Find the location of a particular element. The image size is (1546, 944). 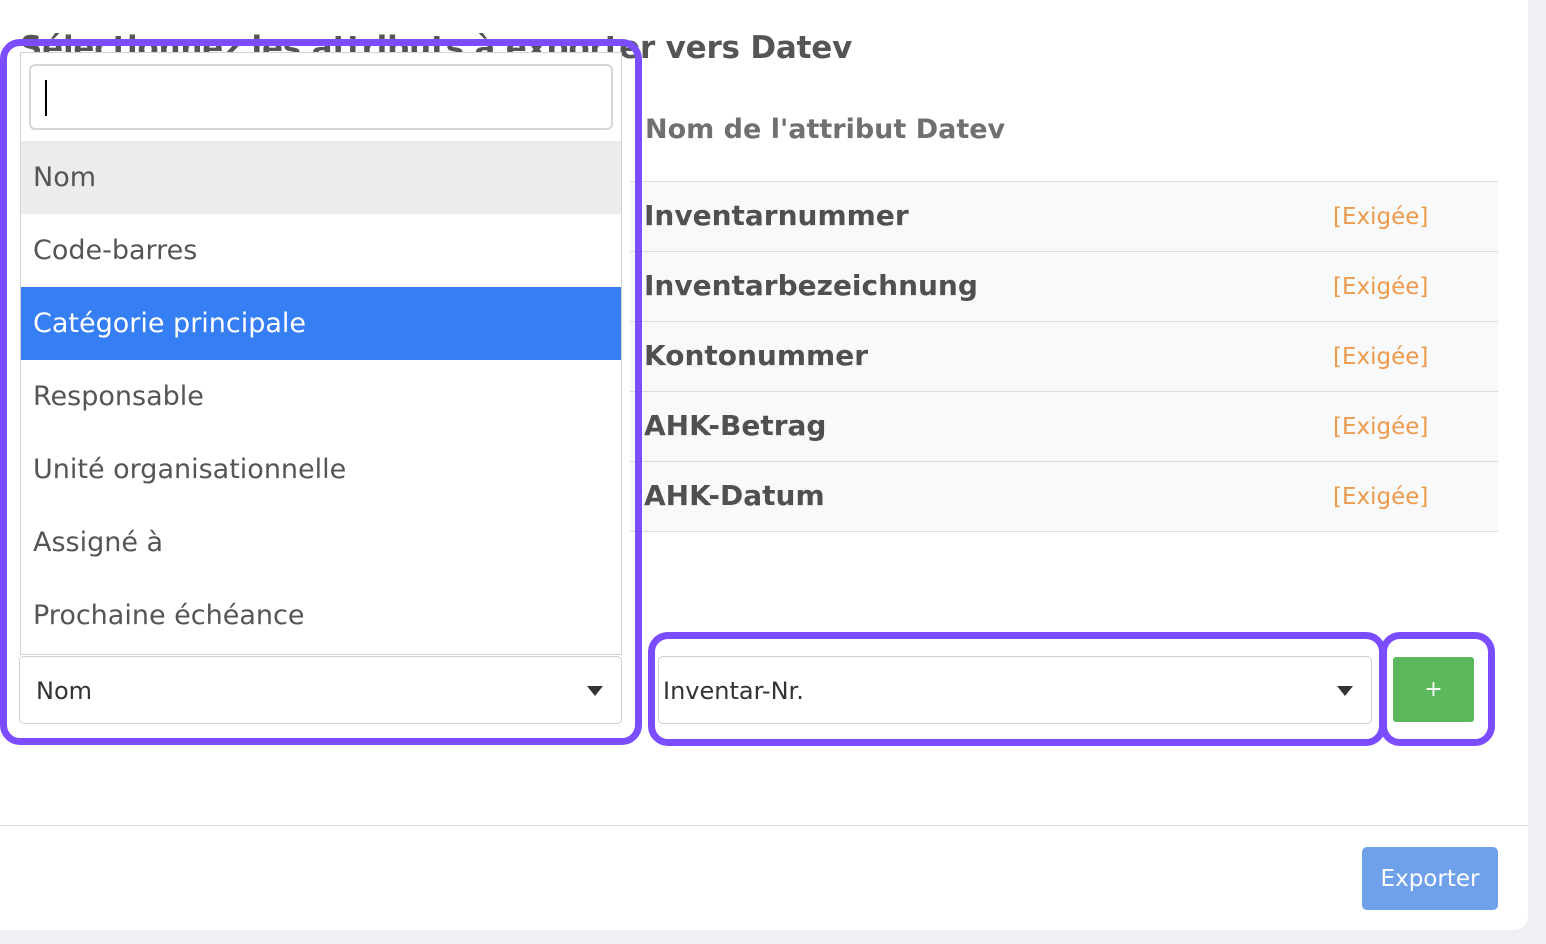

column-header-datev-attribute: Nom de l'attribut Datev is located at coordinates (825, 129).